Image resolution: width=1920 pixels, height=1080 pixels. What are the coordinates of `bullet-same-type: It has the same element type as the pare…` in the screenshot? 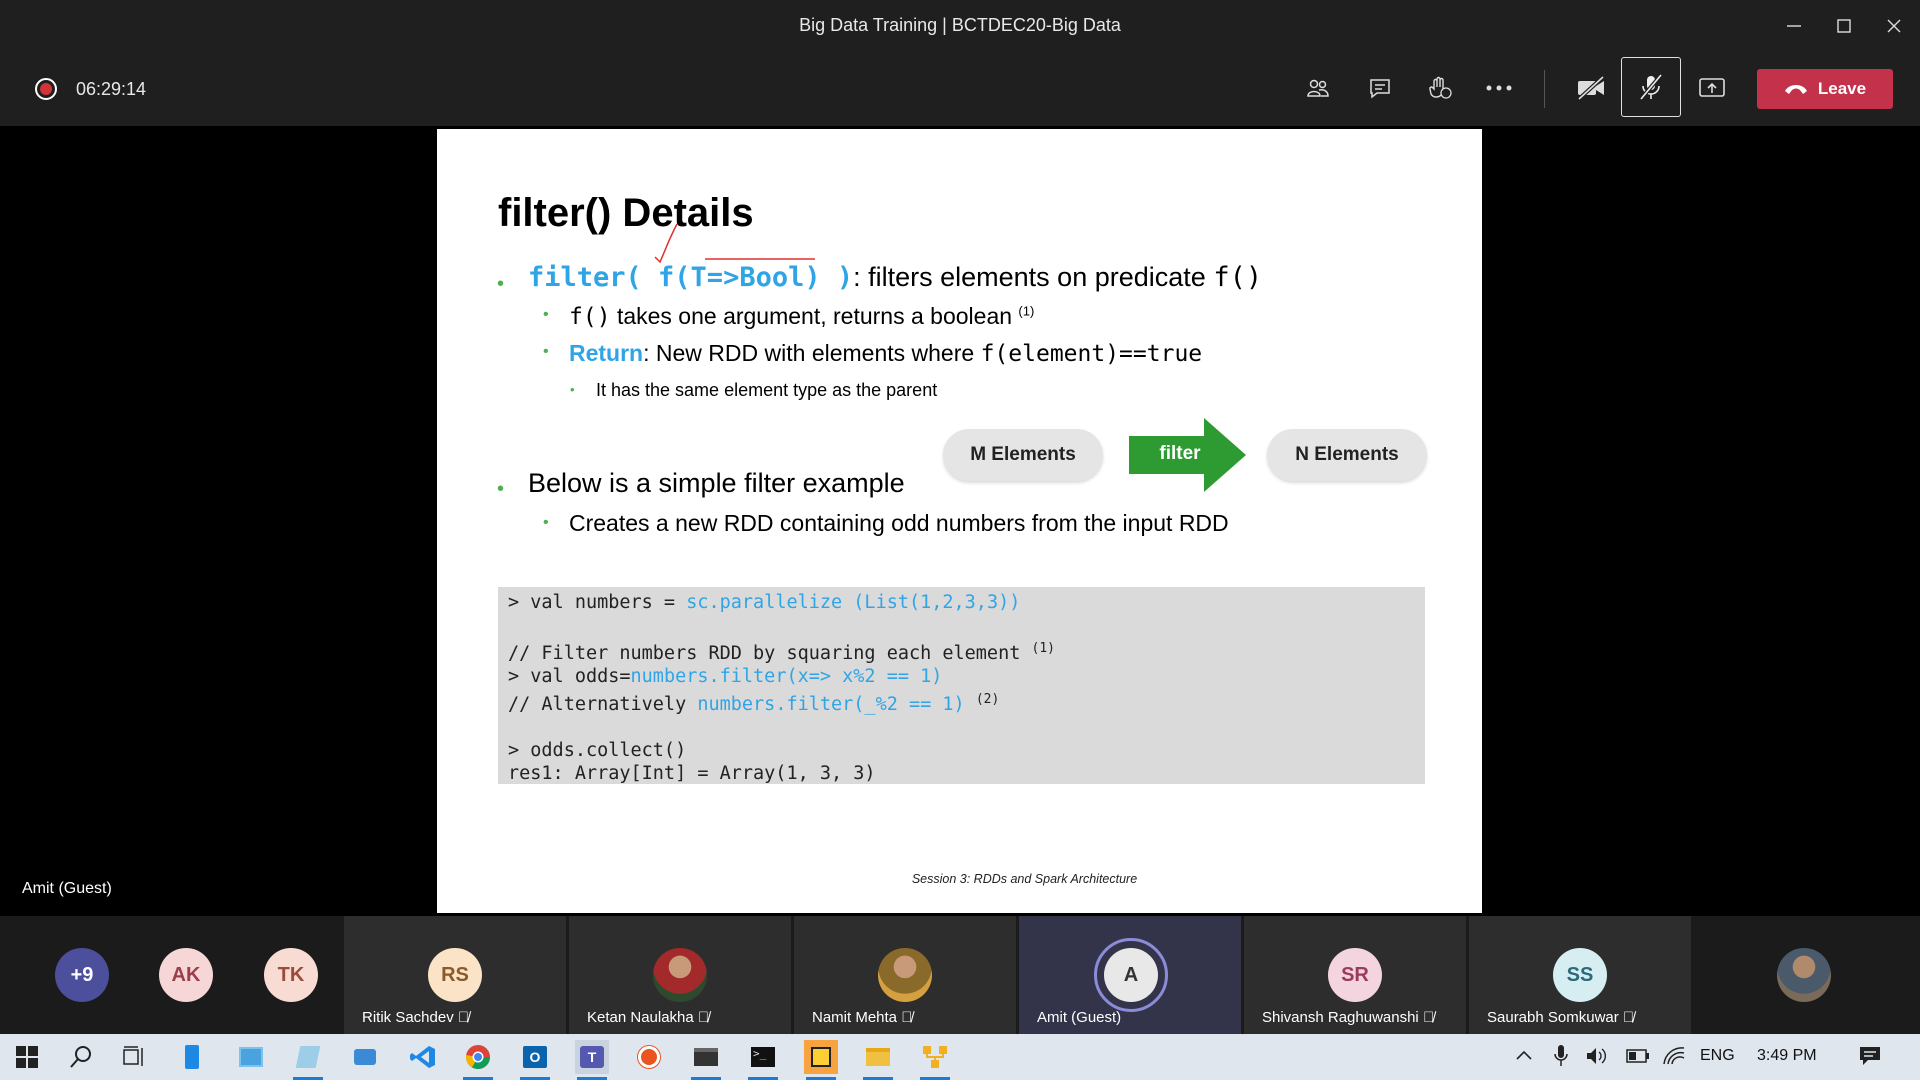 It's located at (767, 390).